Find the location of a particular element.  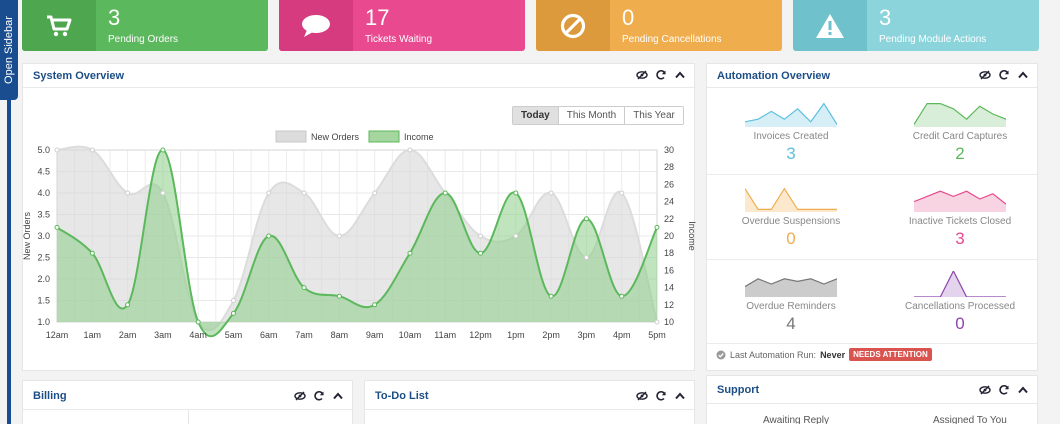

todo-list-title: To-Do List is located at coordinates (402, 396).